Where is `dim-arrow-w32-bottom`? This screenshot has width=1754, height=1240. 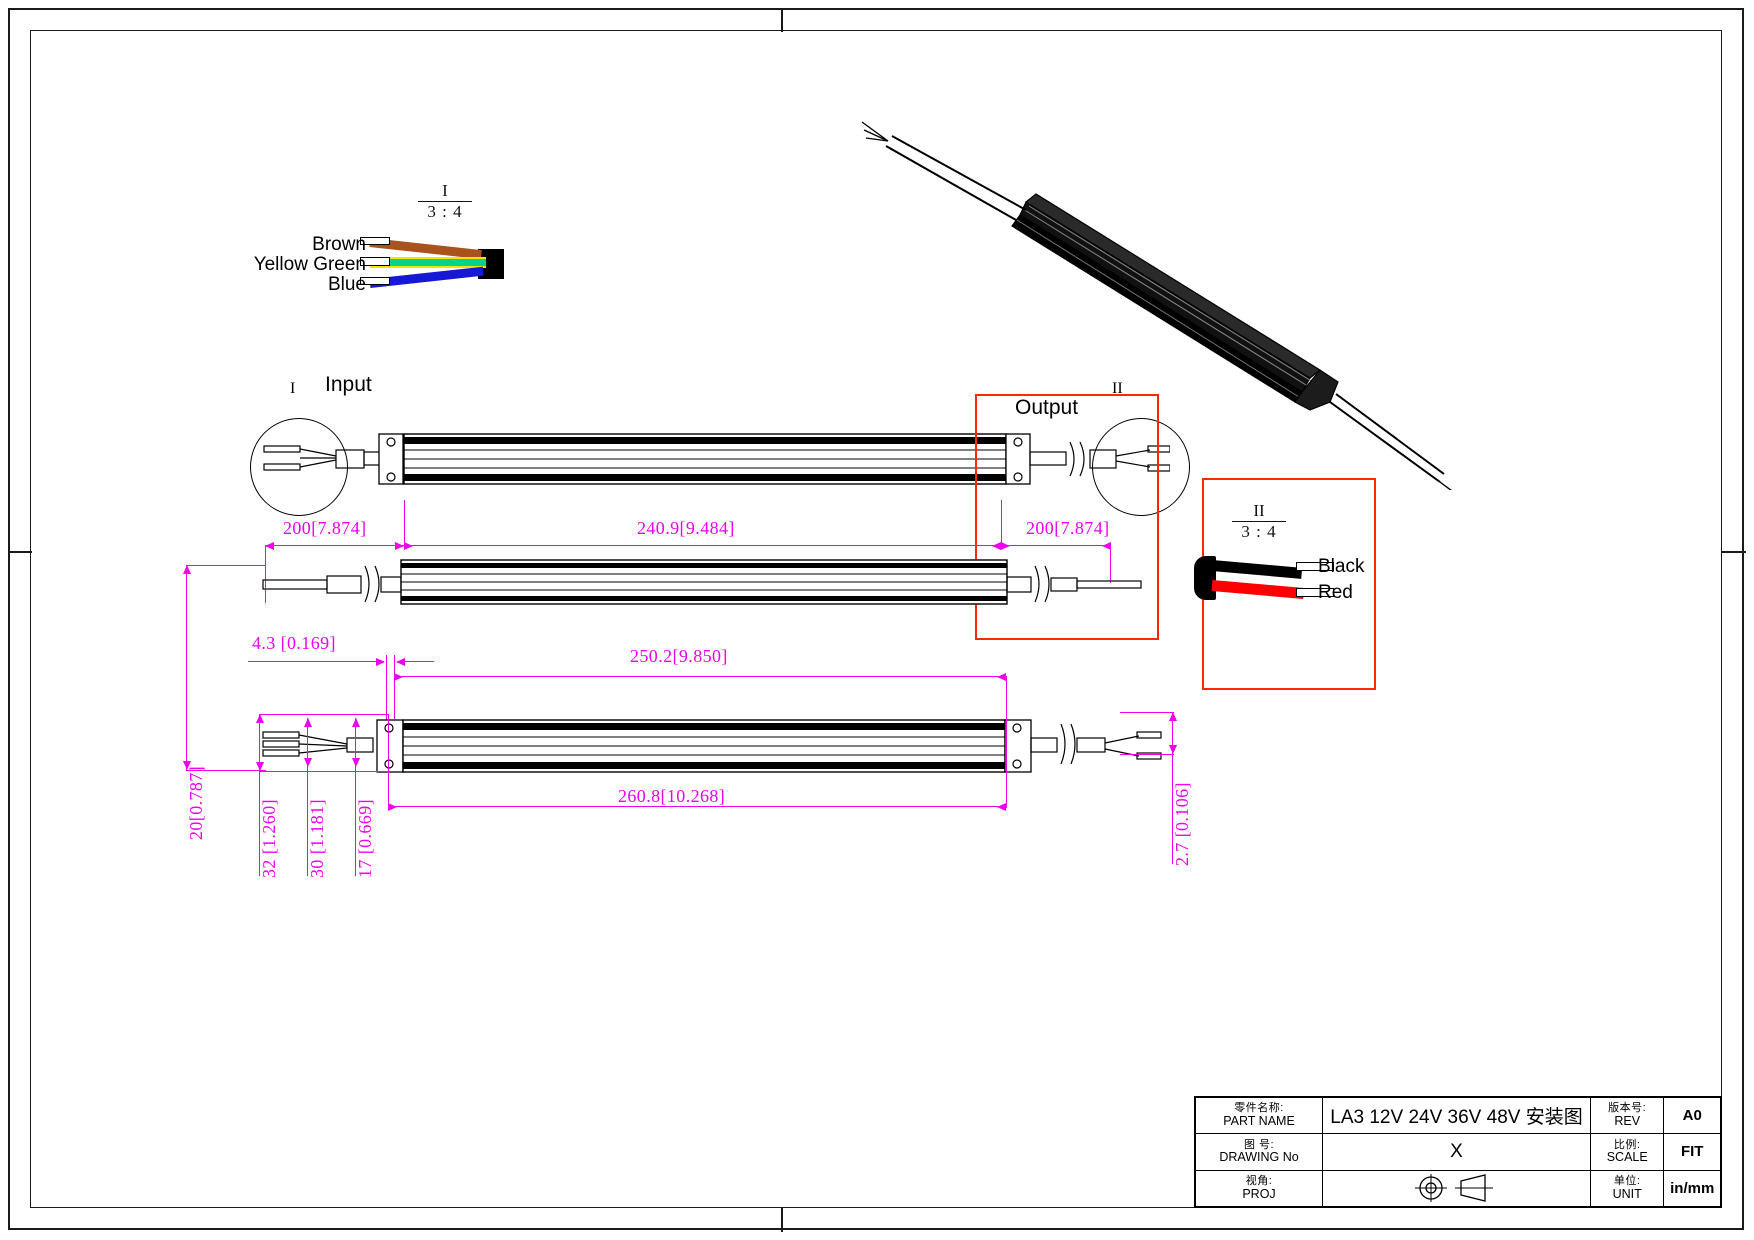 dim-arrow-w32-bottom is located at coordinates (259, 766).